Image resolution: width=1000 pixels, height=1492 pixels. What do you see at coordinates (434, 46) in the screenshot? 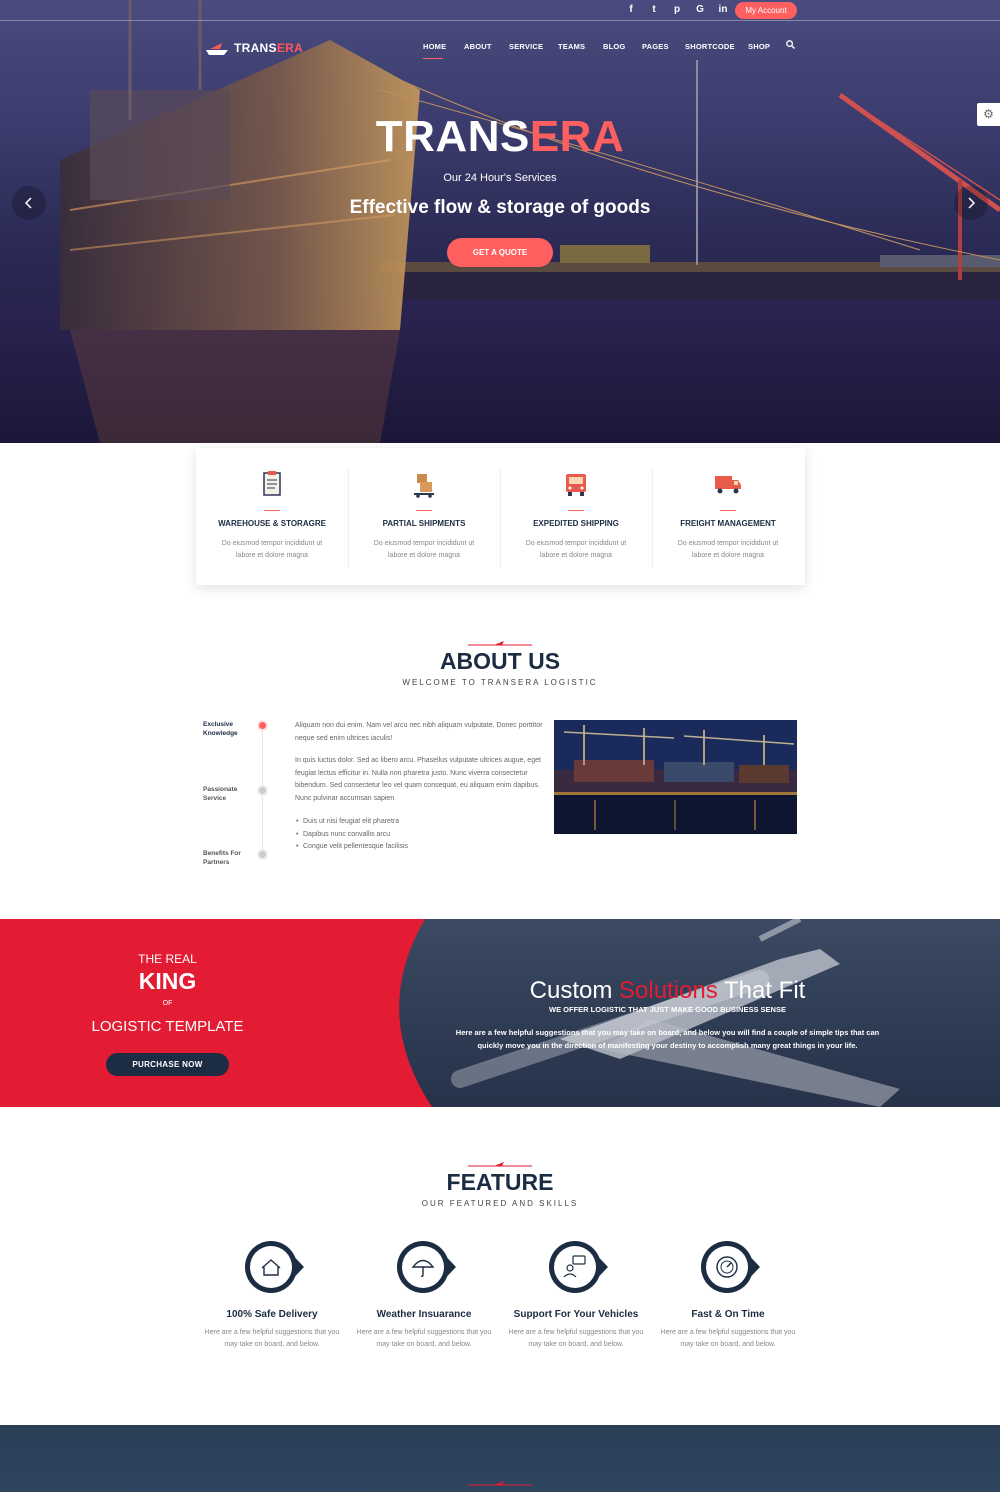
I see `nav-home: HOME` at bounding box center [434, 46].